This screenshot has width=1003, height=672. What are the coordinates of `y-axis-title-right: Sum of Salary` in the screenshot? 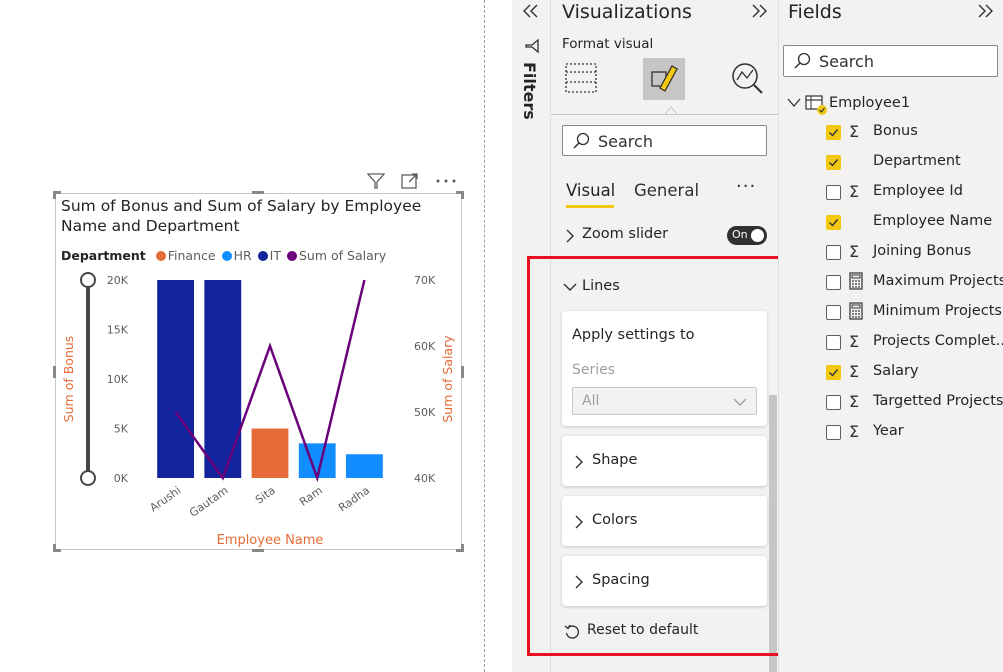 It's located at (447, 379).